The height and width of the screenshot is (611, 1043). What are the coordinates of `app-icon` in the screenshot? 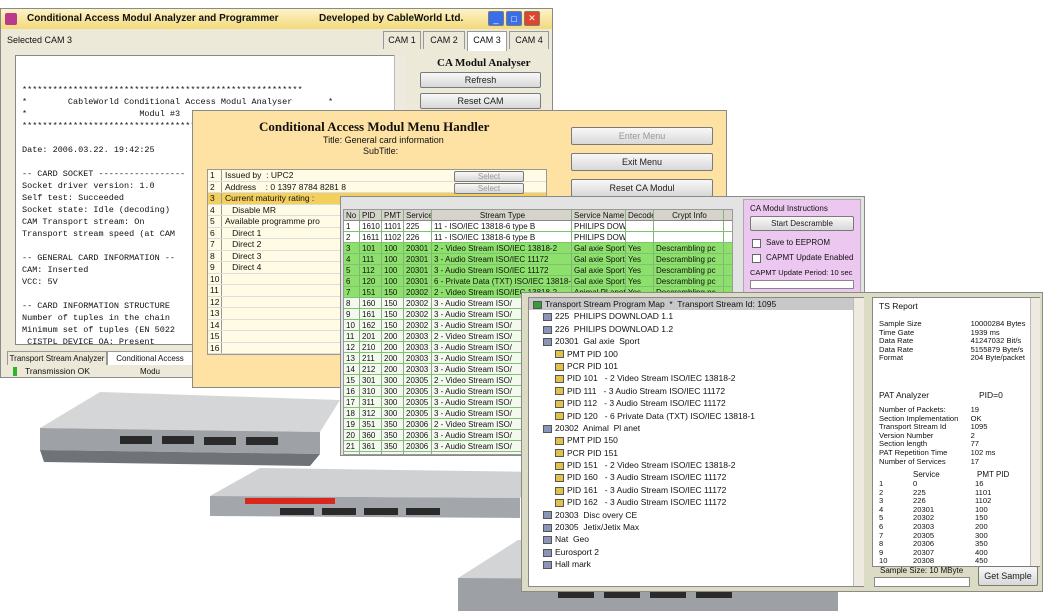 It's located at (11, 19).